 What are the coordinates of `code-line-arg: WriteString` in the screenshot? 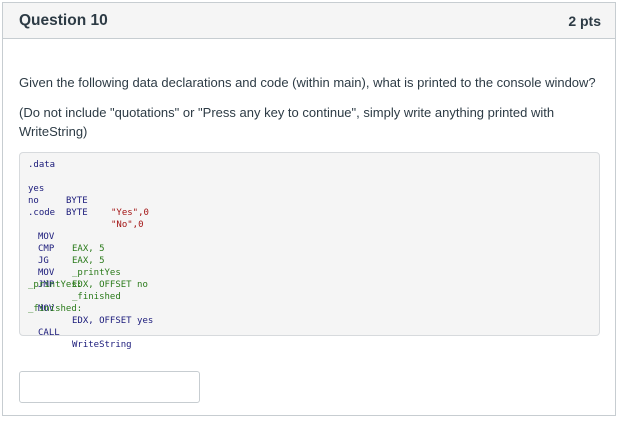 It's located at (102, 345).